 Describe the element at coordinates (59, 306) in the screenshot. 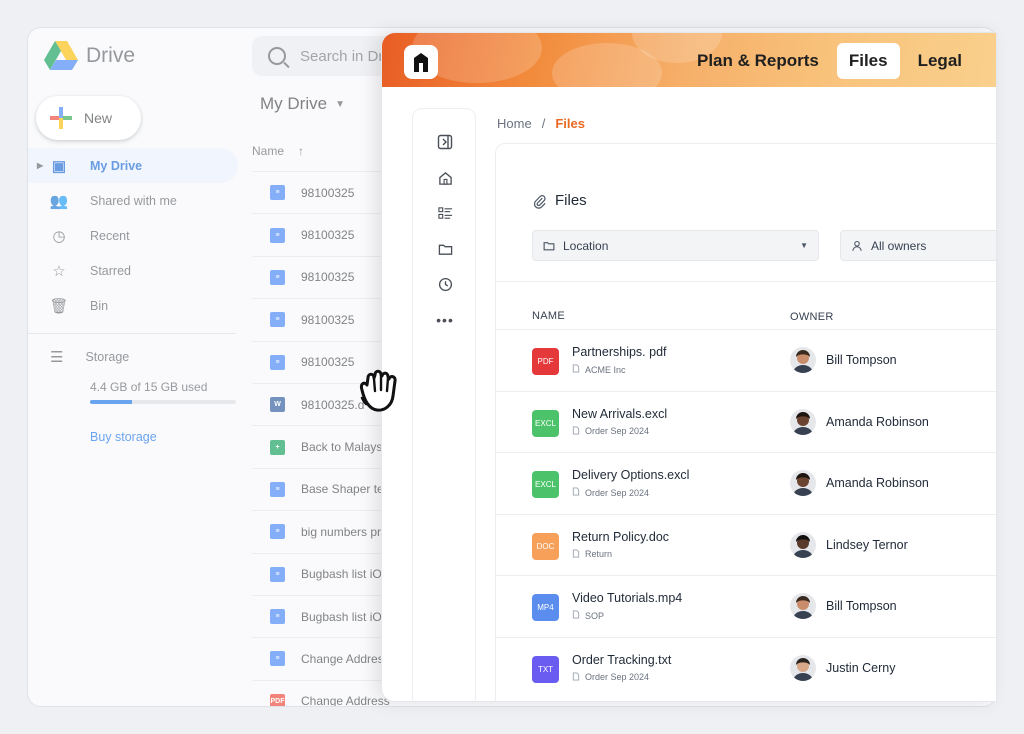

I see `trash-icon: 🗑` at that location.